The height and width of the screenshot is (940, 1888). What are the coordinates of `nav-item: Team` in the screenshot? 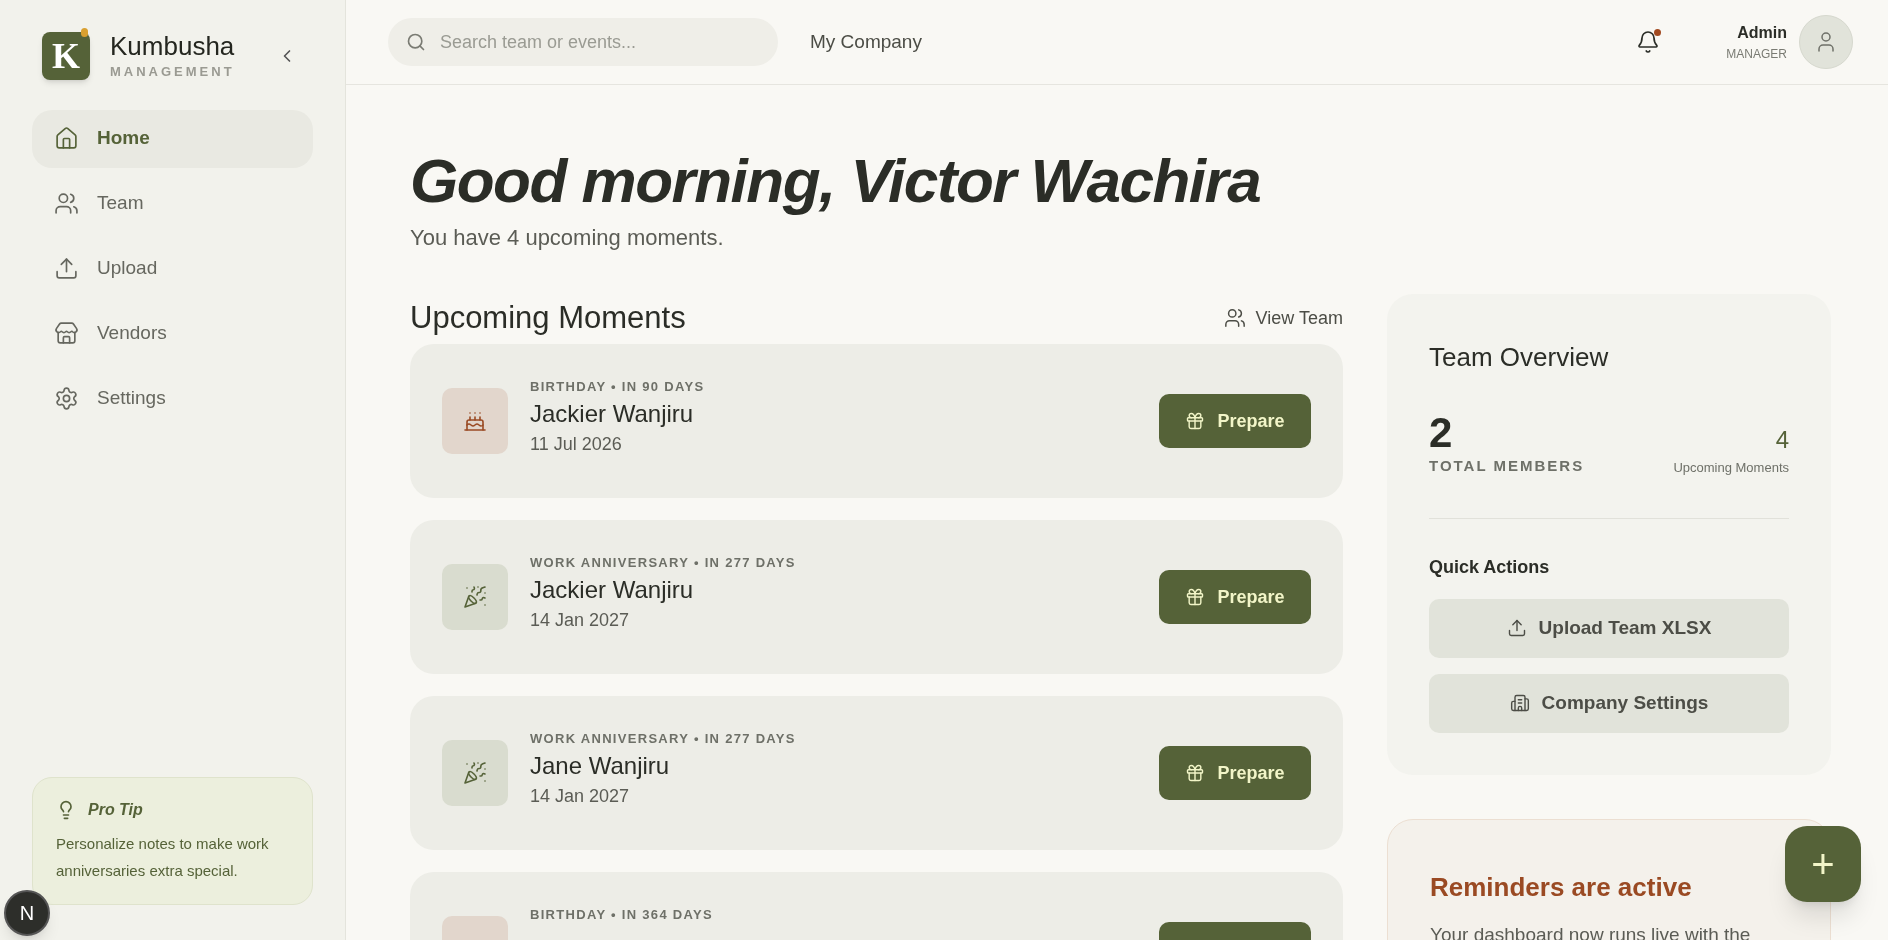 It's located at (172, 203).